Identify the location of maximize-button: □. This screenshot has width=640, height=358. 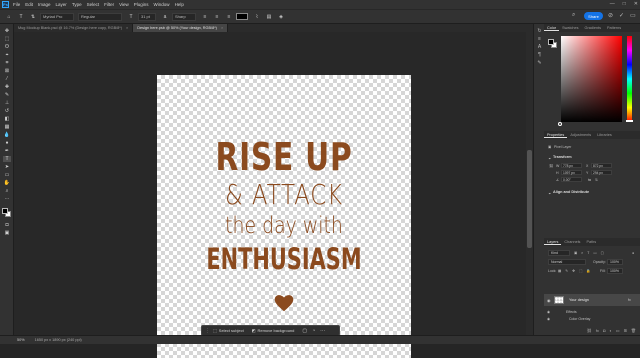
(624, 4).